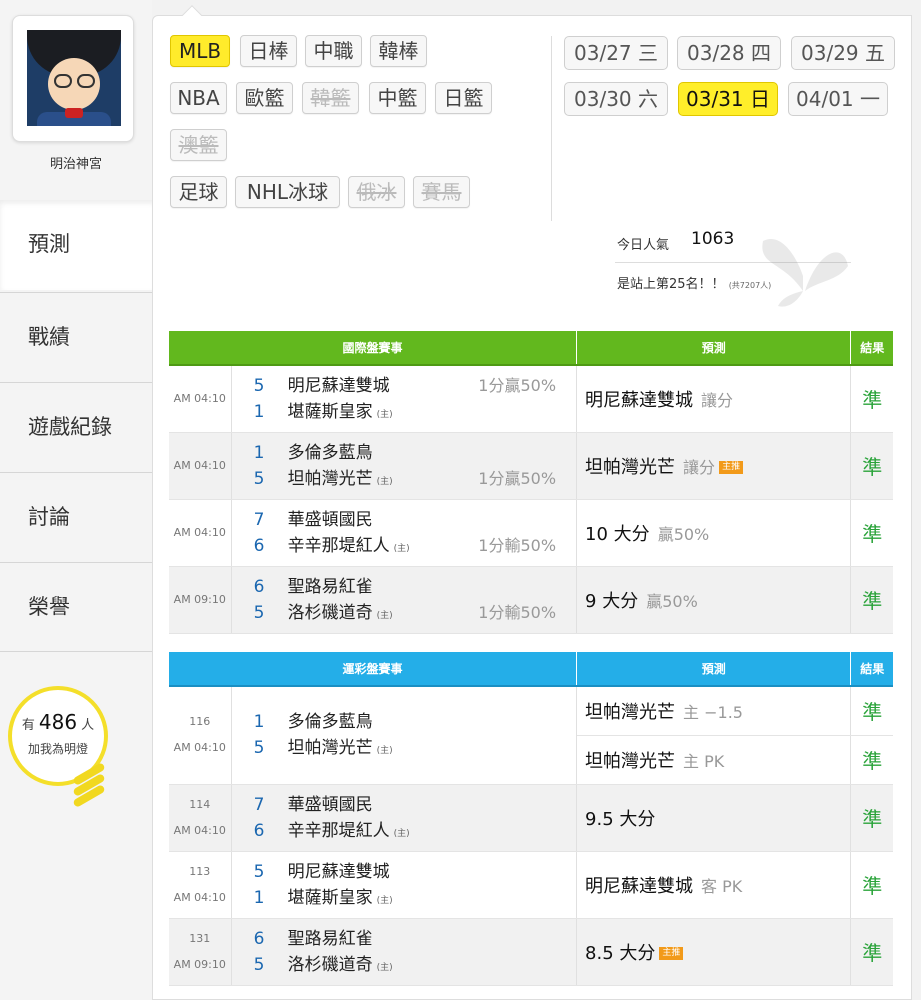 The height and width of the screenshot is (1000, 921). Describe the element at coordinates (415, 722) in the screenshot. I see `team-line: 1 多倫多藍鳥` at that location.